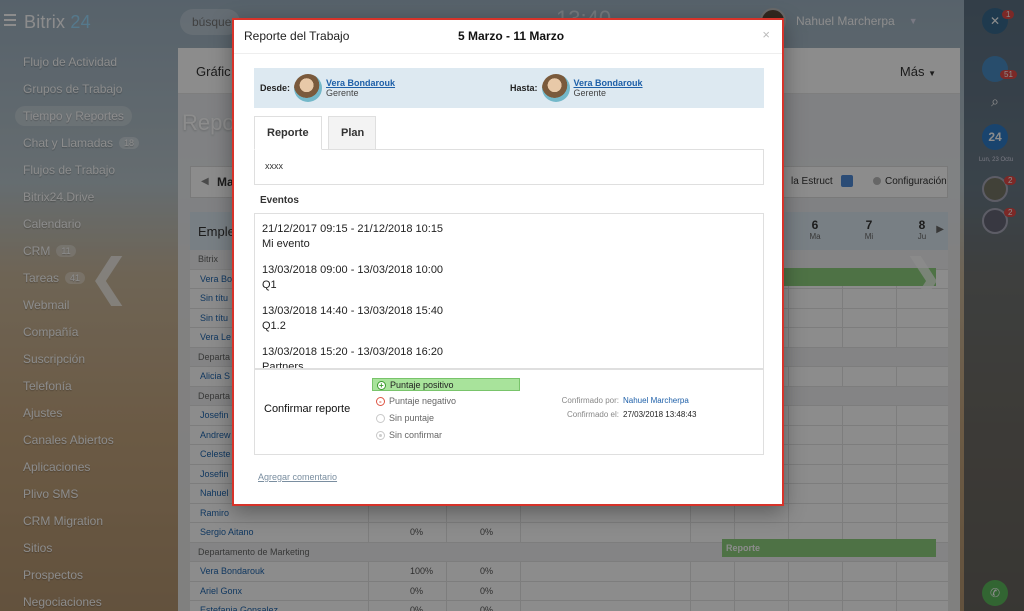  I want to click on option-unconfirmed: Sin confirmar, so click(446, 435).